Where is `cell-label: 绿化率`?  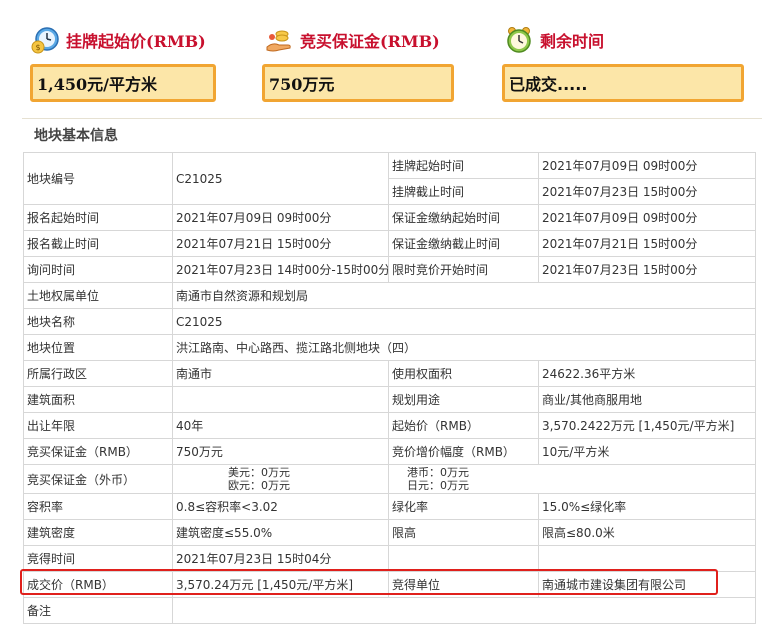 cell-label: 绿化率 is located at coordinates (463, 506).